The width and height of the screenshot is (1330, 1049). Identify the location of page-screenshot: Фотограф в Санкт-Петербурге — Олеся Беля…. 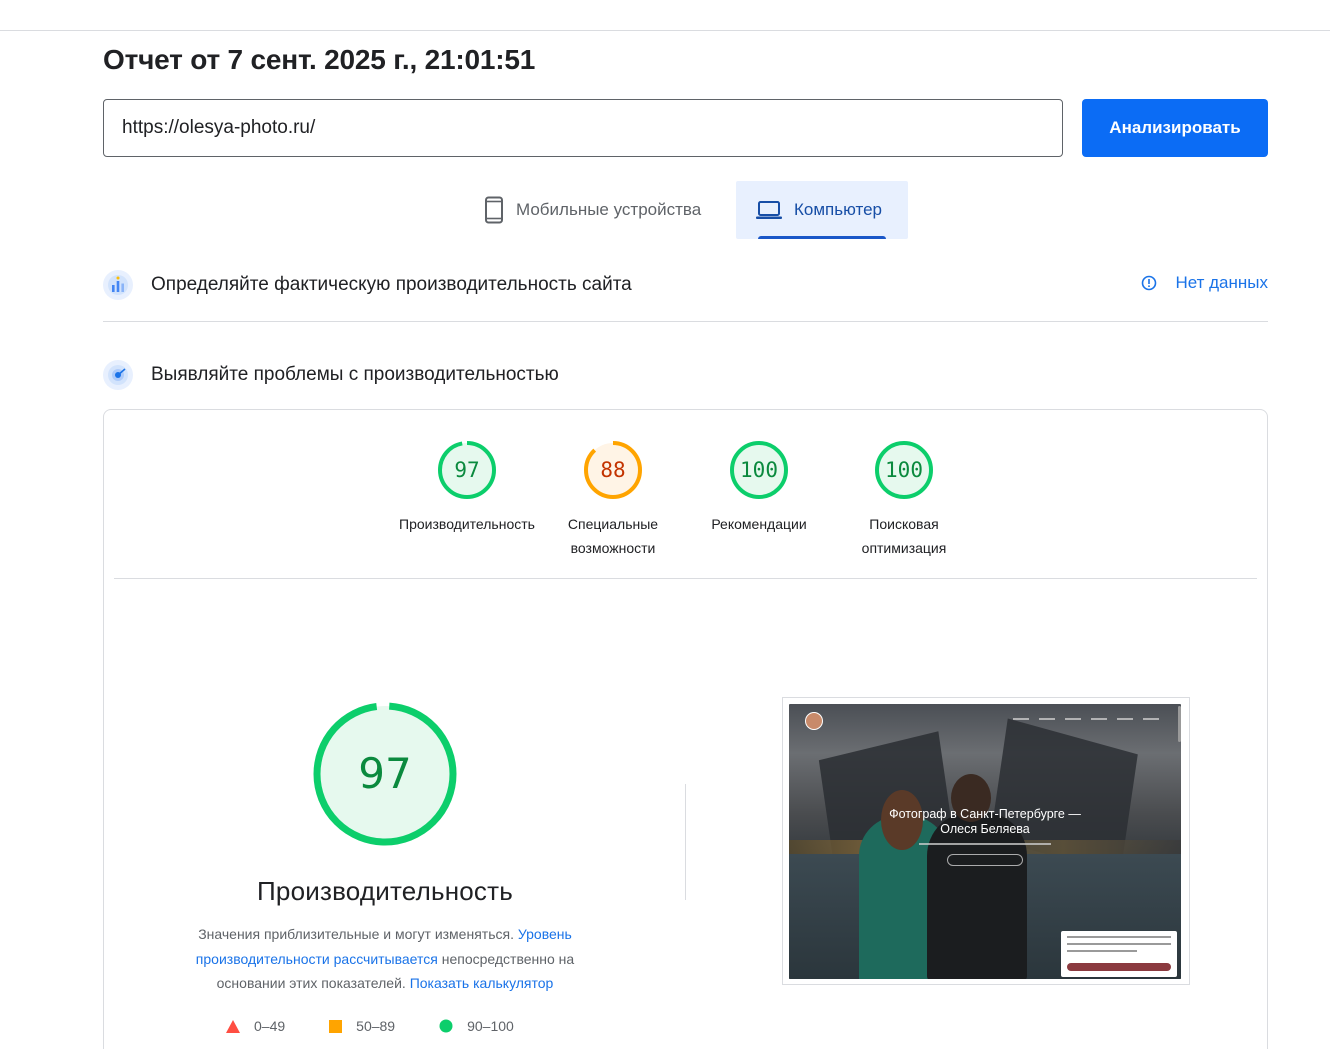
(986, 841).